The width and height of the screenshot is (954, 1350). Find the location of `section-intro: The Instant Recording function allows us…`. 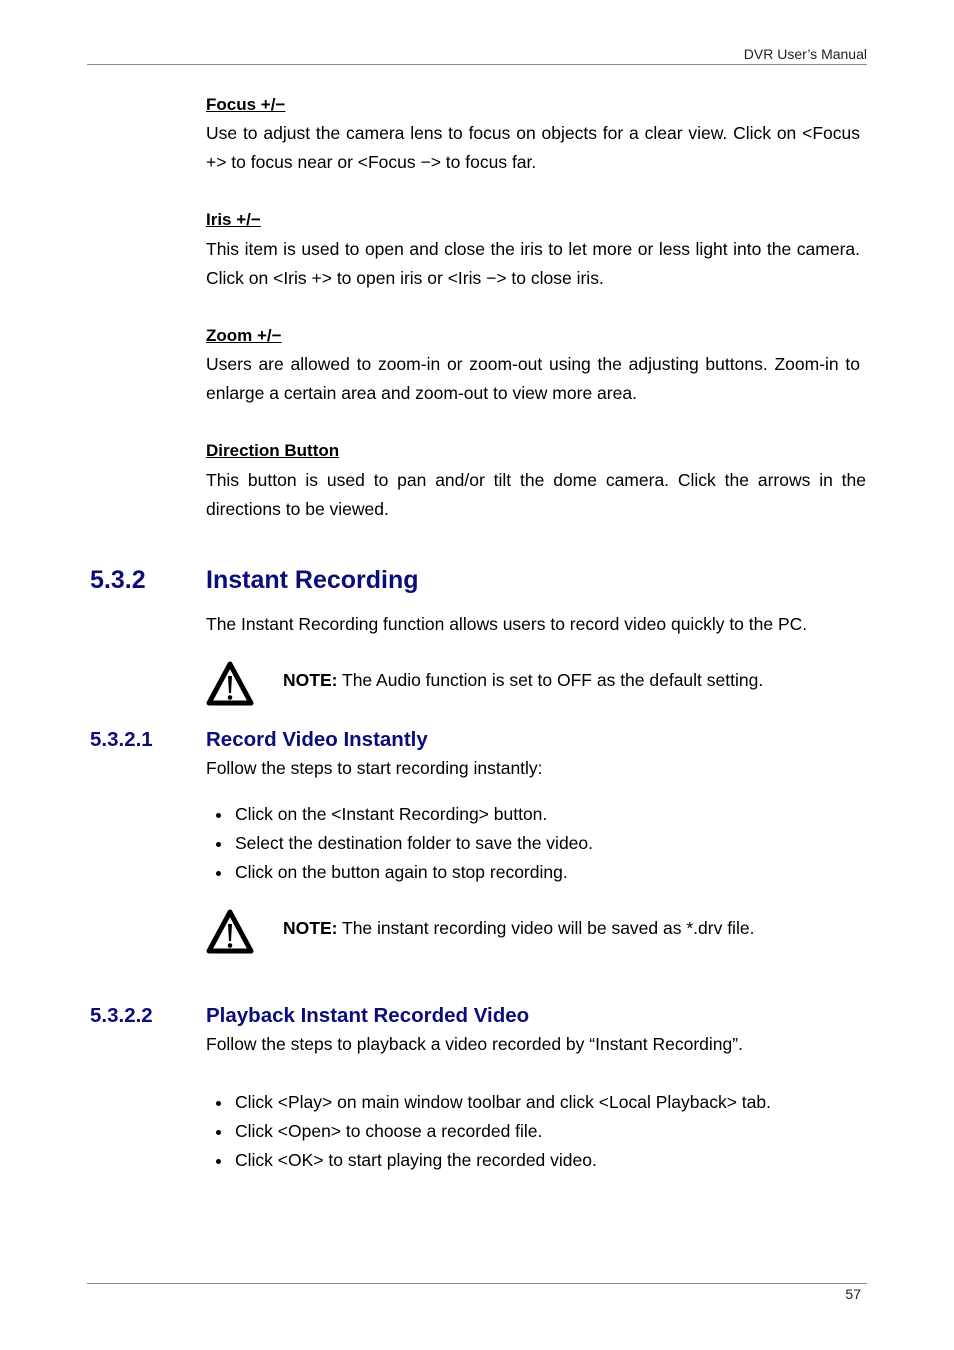

section-intro: The Instant Recording function allows us… is located at coordinates (507, 624).